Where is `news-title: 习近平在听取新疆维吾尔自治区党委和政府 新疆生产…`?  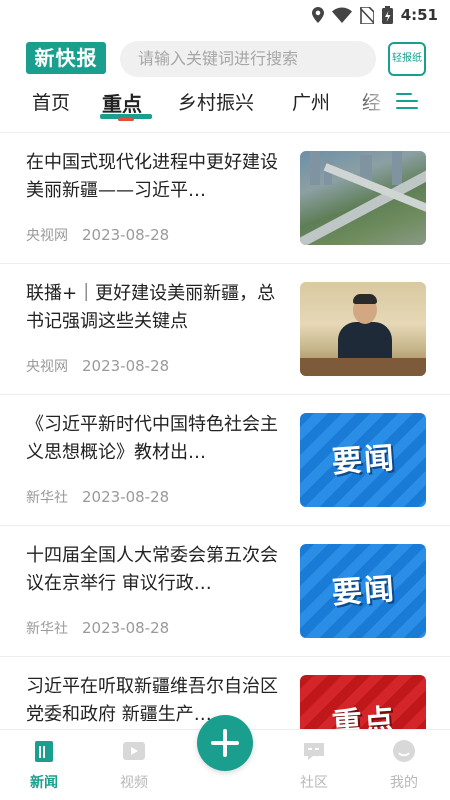
news-title: 习近平在听取新疆维吾尔自治区党委和政府 新疆生产… is located at coordinates (157, 701).